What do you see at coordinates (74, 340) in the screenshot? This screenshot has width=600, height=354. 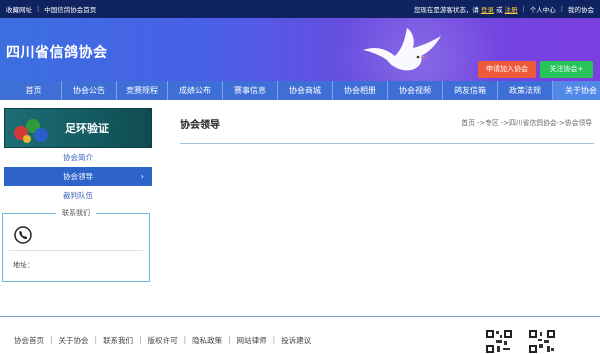 I see `footer-link: 关于协会` at bounding box center [74, 340].